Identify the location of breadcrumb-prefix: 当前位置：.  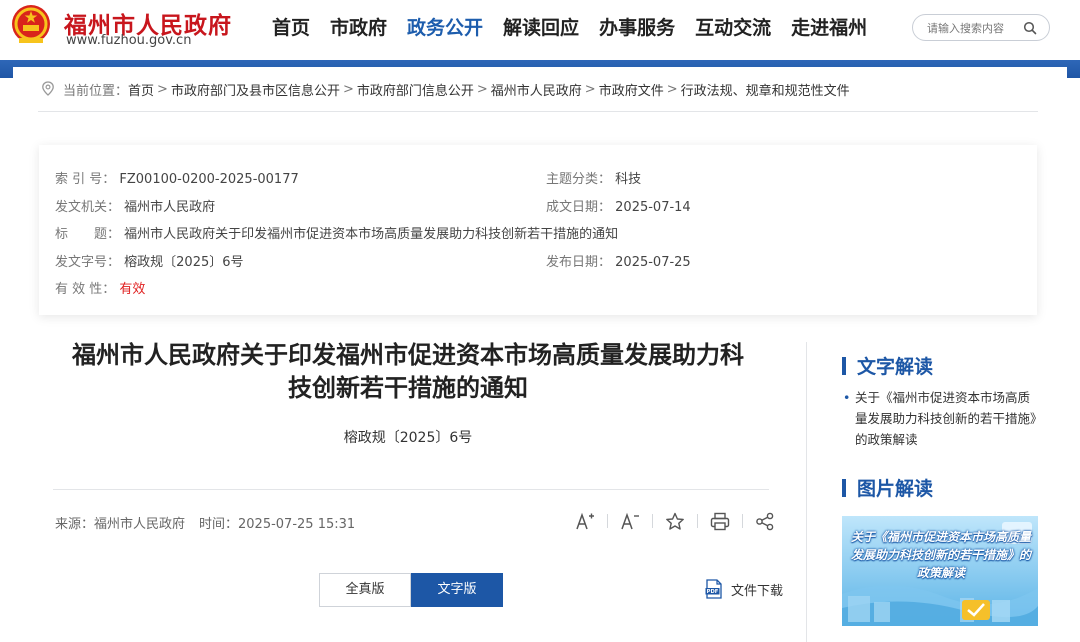
(96, 91).